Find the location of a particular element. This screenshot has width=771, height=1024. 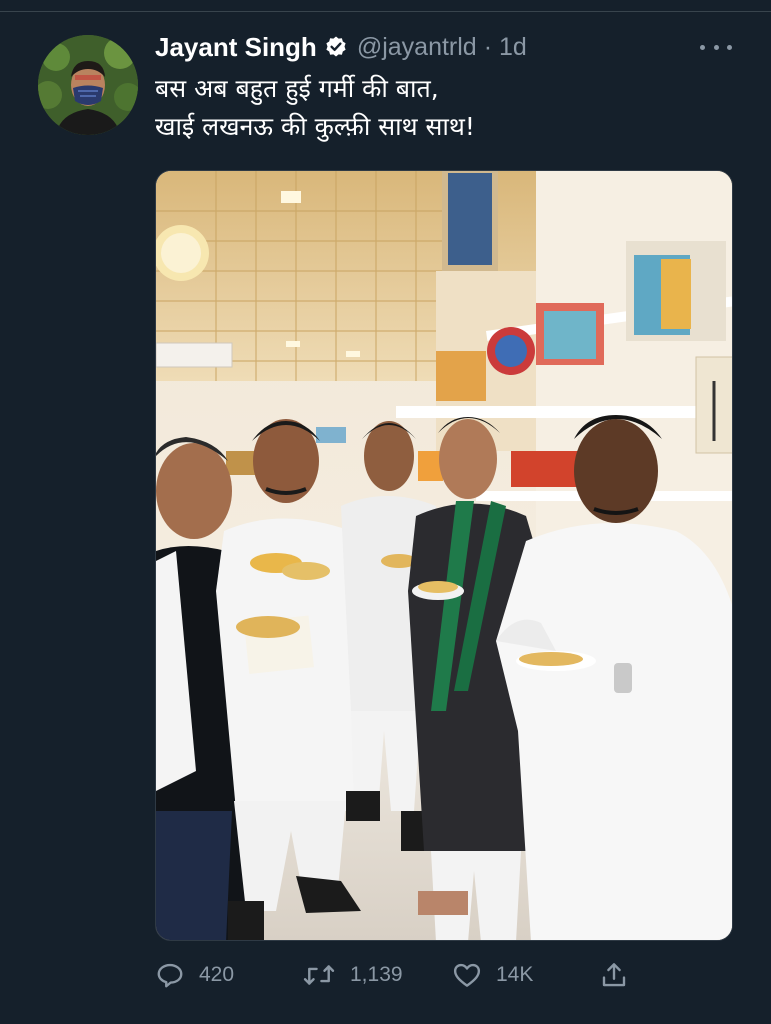

tweet-actions: 420 1,139 14K is located at coordinates (395, 975).